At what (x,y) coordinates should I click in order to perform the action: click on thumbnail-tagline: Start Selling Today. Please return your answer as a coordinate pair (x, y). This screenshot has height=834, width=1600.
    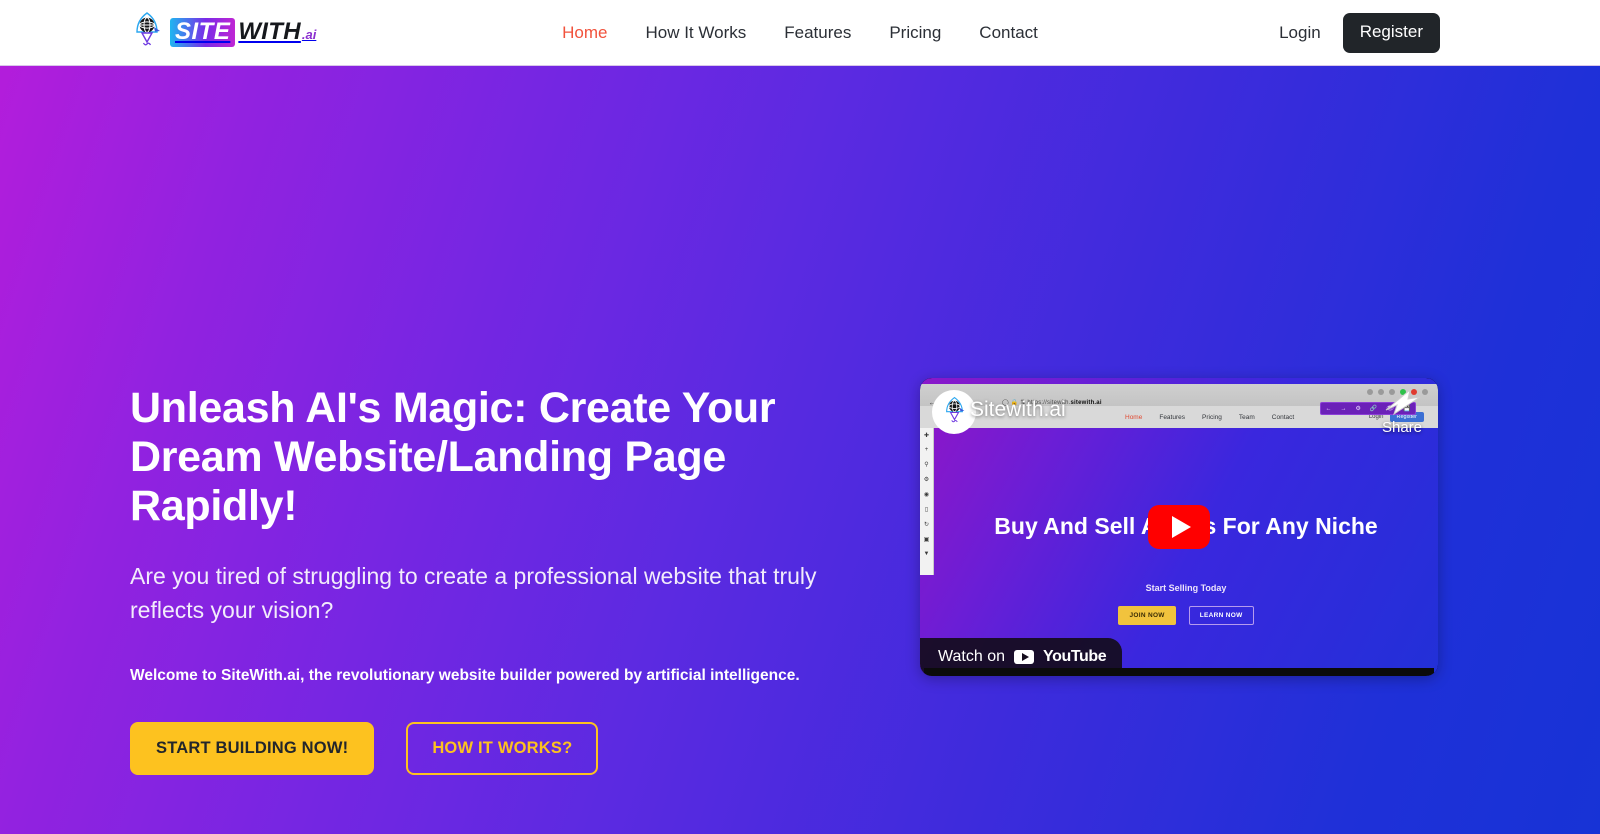
    Looking at the image, I should click on (1186, 588).